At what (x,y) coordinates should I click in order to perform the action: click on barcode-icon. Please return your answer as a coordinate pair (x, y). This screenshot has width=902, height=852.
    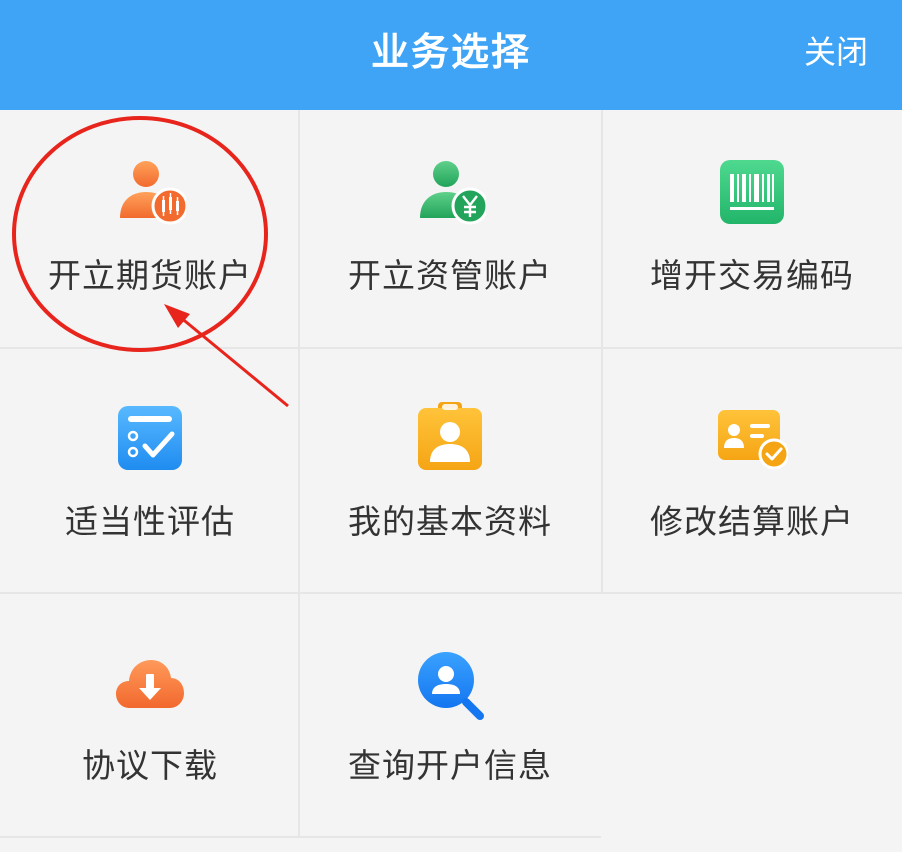
    Looking at the image, I should click on (752, 192).